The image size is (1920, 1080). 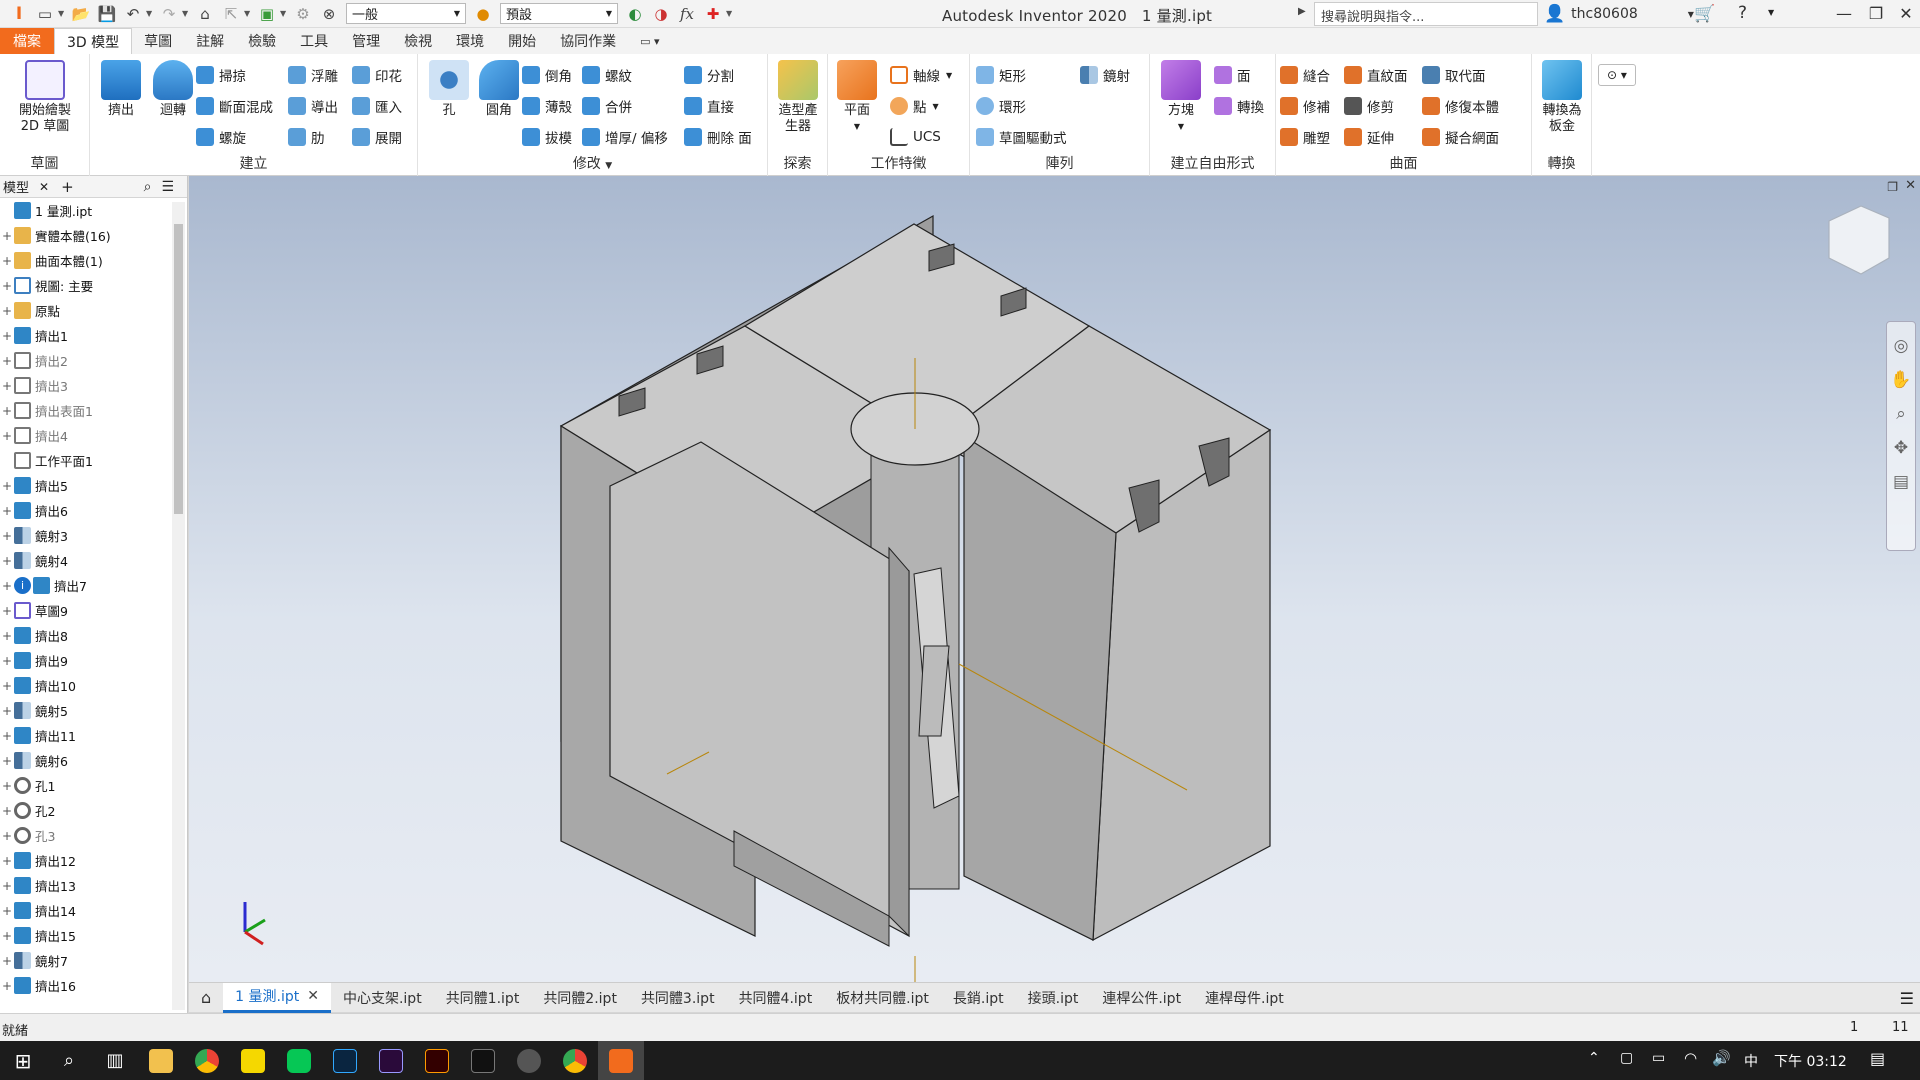 What do you see at coordinates (107, 14) in the screenshot?
I see `save-icon: 💾` at bounding box center [107, 14].